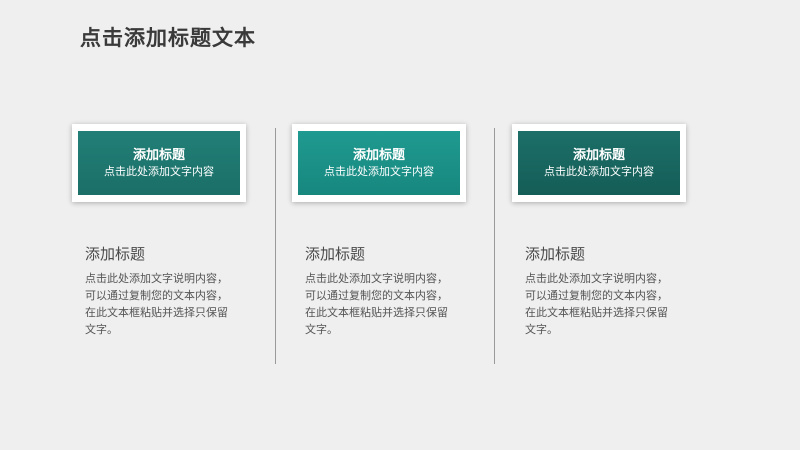  What do you see at coordinates (335, 253) in the screenshot?
I see `section-heading-2: 添加标题` at bounding box center [335, 253].